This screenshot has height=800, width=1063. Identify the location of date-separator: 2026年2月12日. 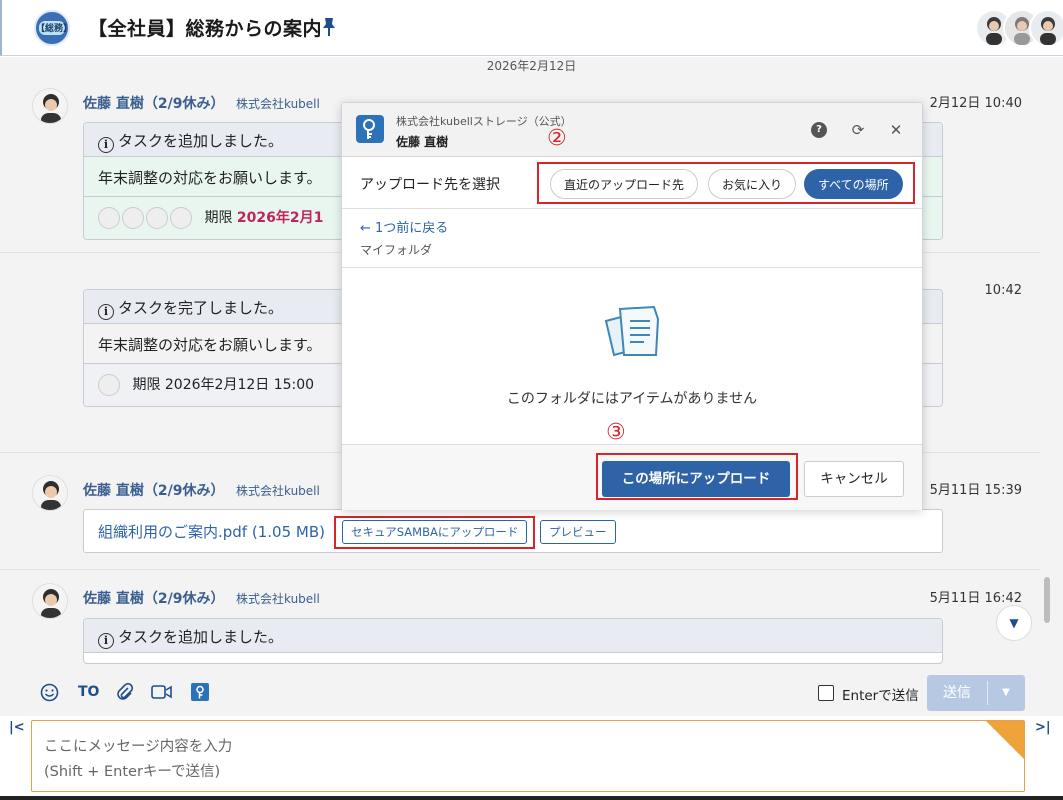
(531, 65).